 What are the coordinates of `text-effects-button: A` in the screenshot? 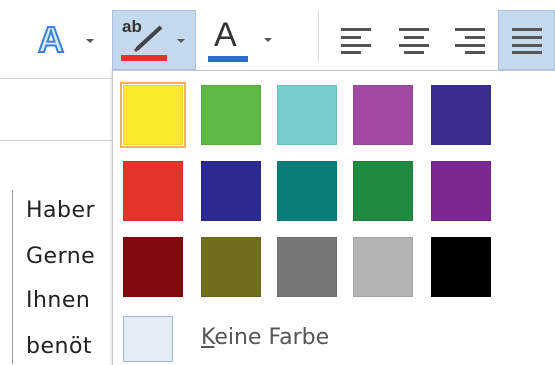 It's located at (67, 40).